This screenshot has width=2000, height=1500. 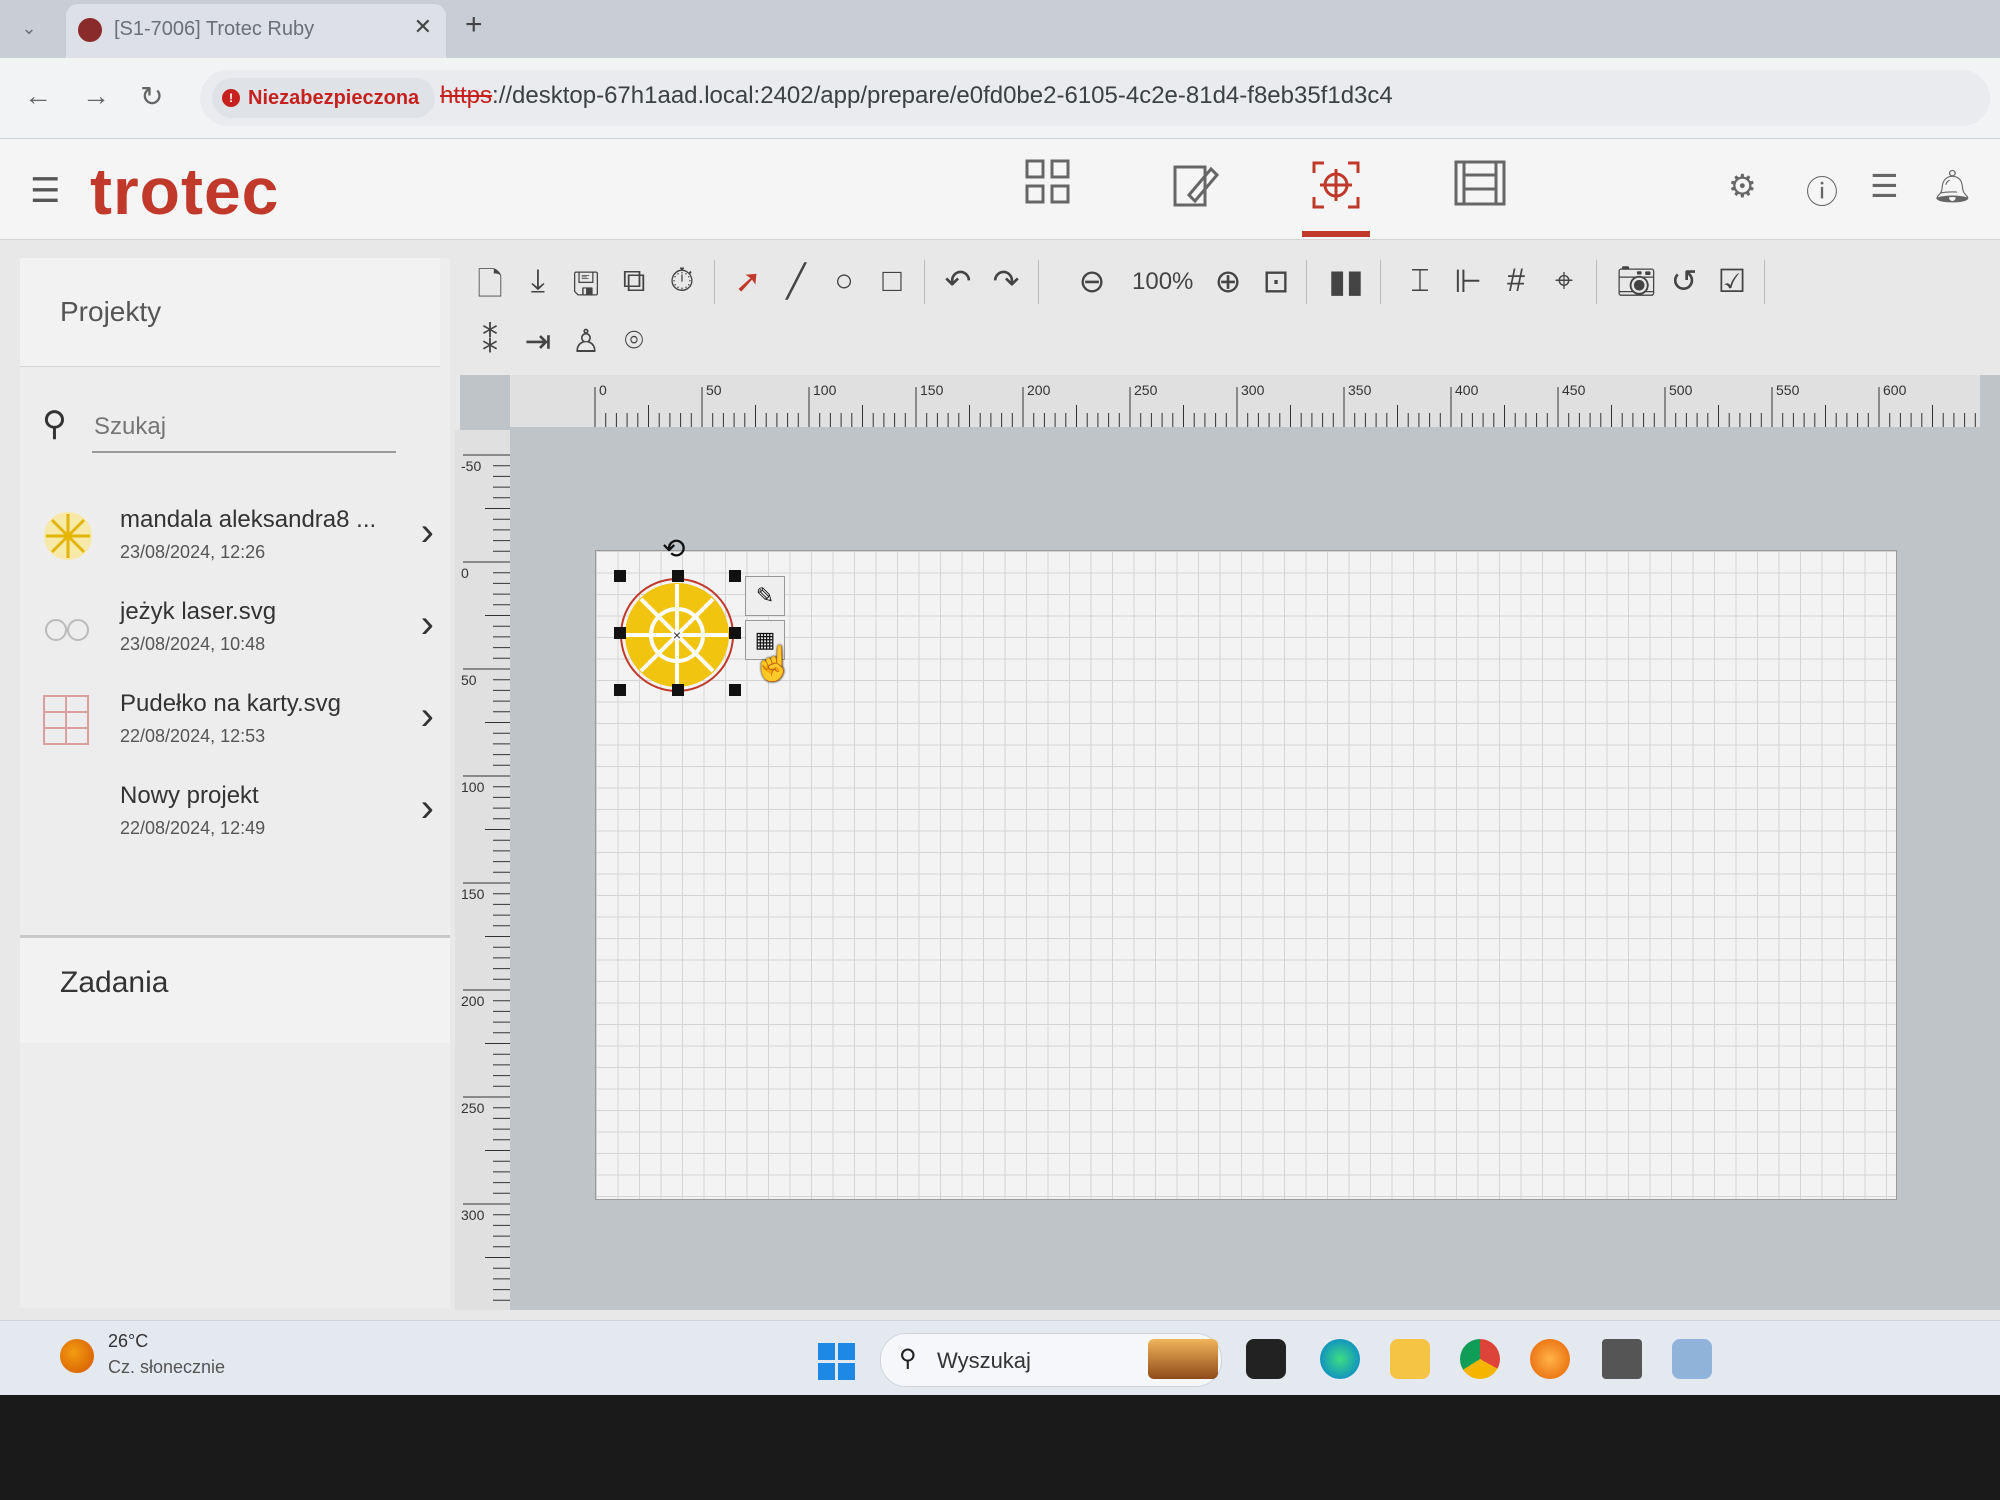 What do you see at coordinates (466, 95) in the screenshot?
I see `url-scheme: https` at bounding box center [466, 95].